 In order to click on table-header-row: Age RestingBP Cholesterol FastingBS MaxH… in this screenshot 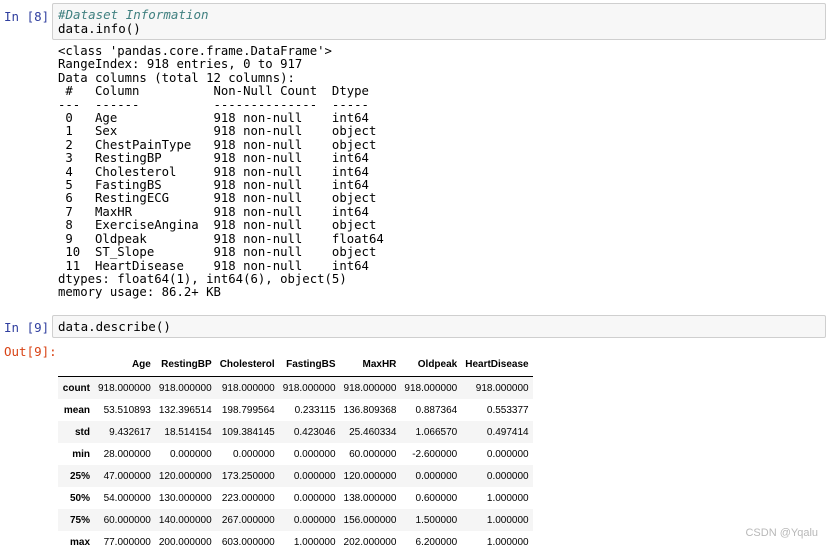, I will do `click(295, 364)`.